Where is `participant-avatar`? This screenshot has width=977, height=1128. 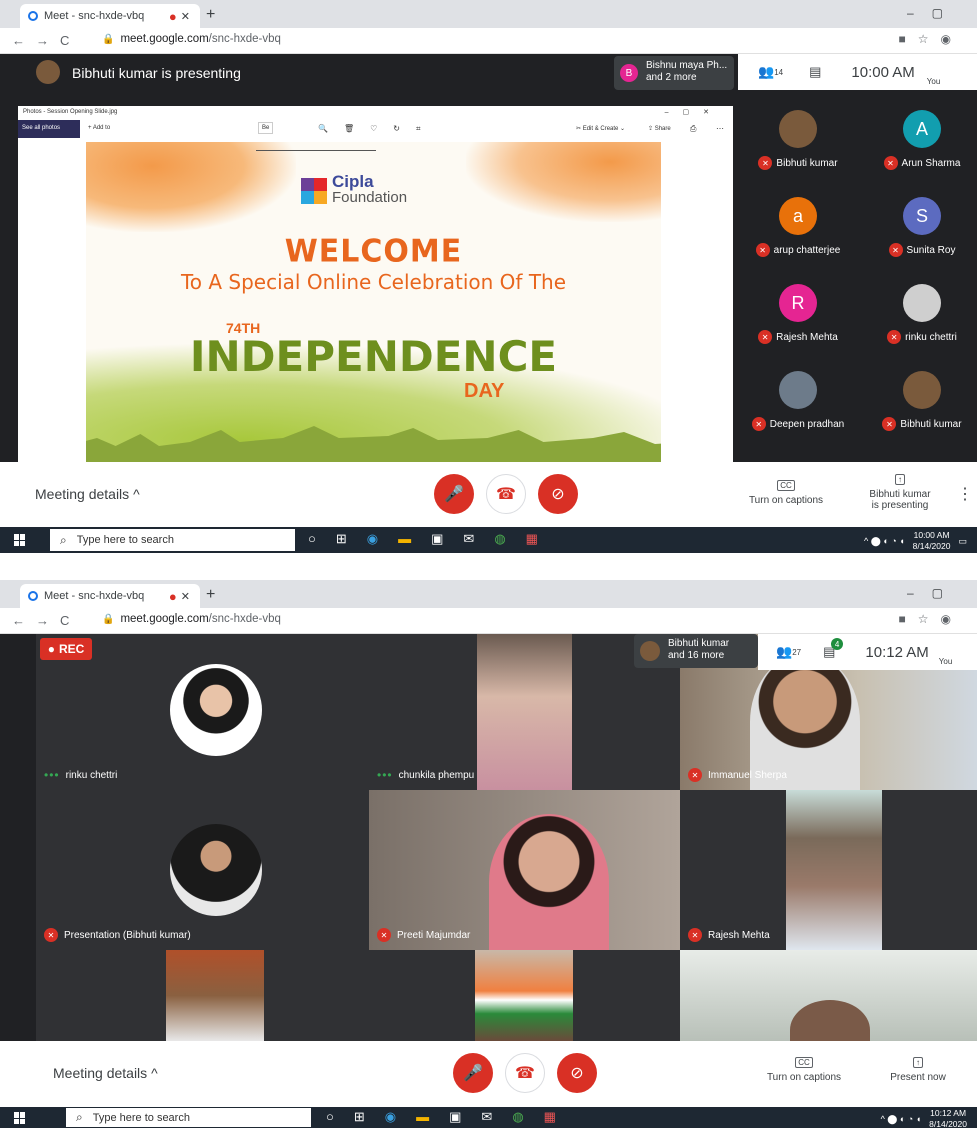 participant-avatar is located at coordinates (798, 129).